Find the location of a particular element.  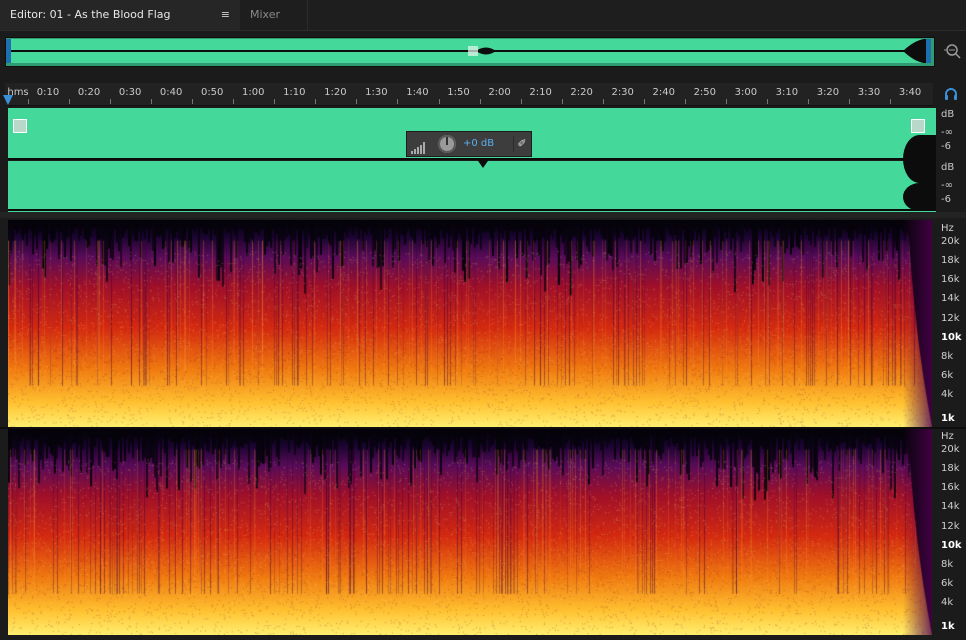

ruler-label: 0:10 is located at coordinates (48, 92).